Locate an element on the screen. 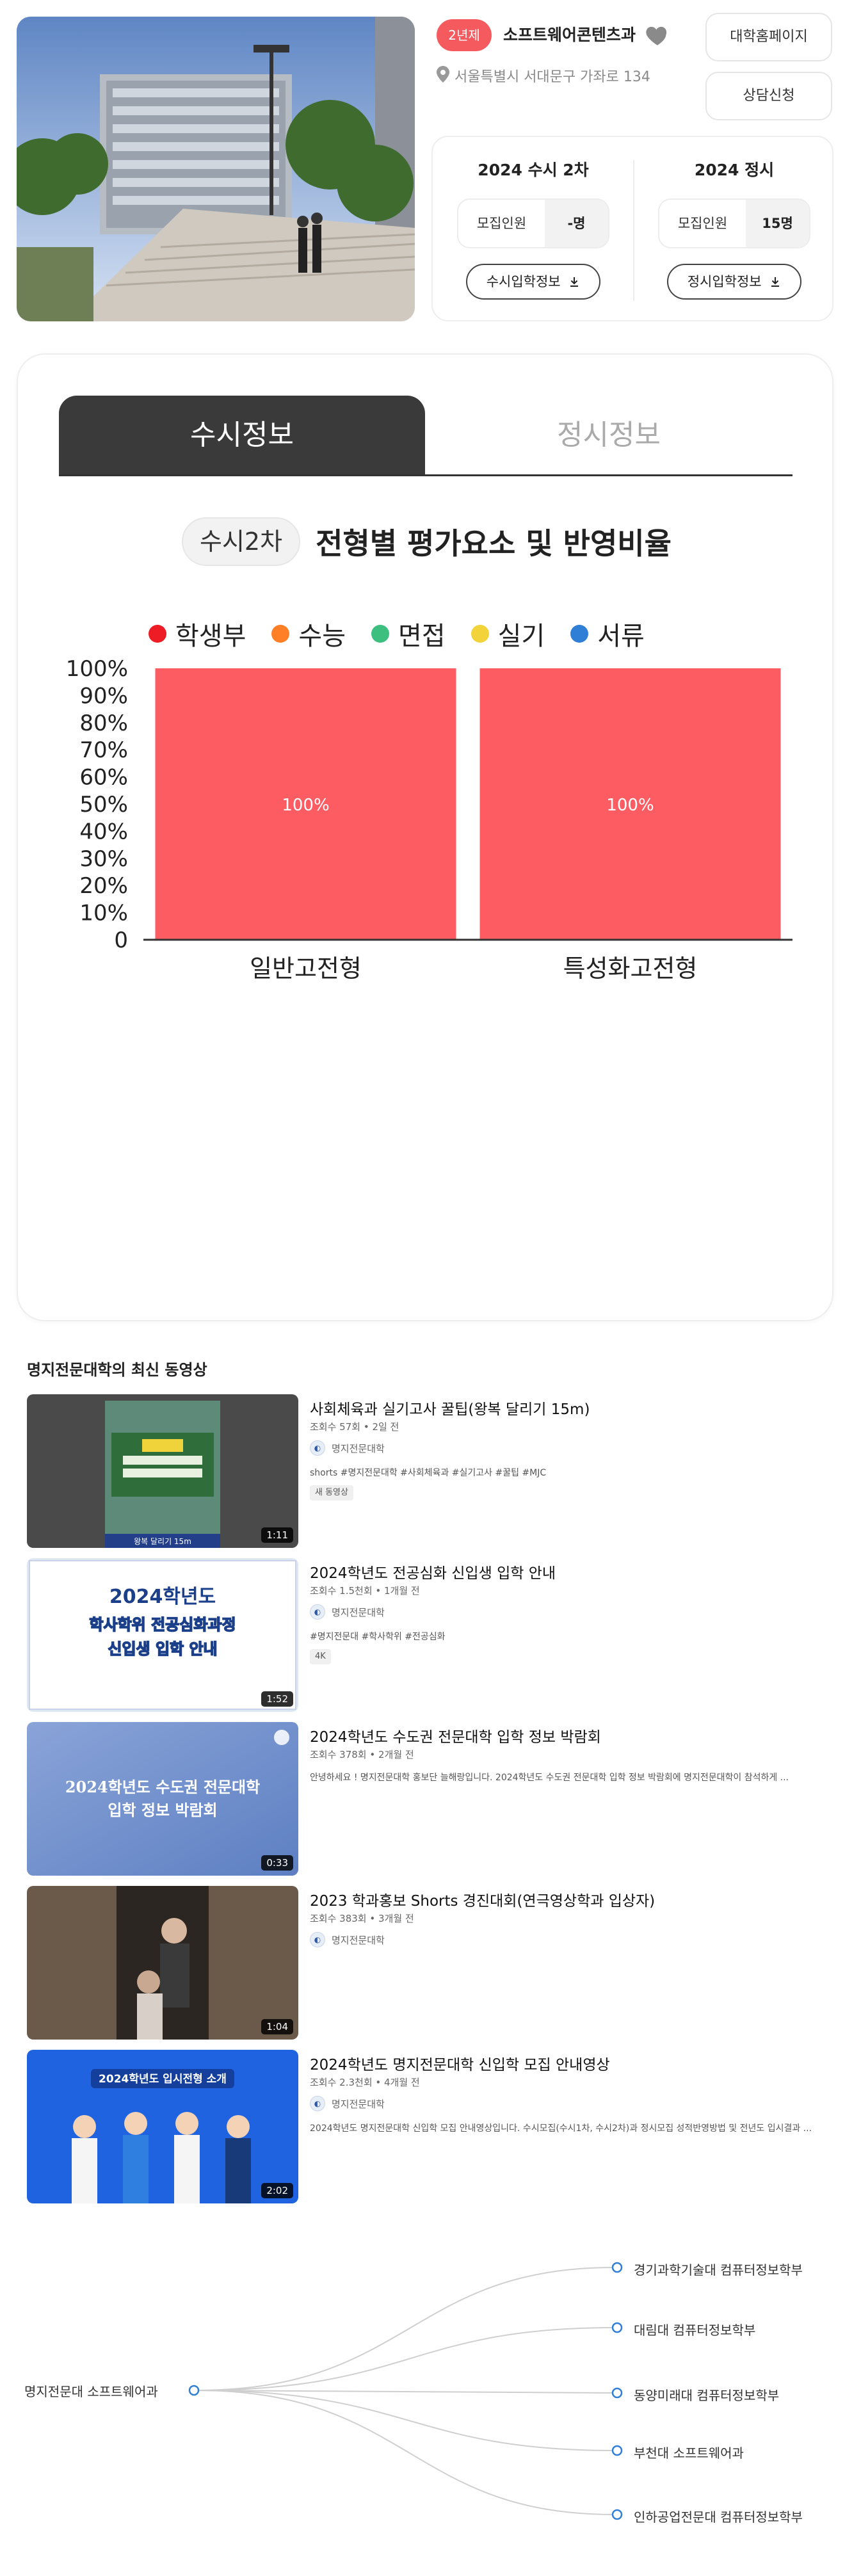 The width and height of the screenshot is (845, 2576). y-tick-label: 10% is located at coordinates (103, 913).